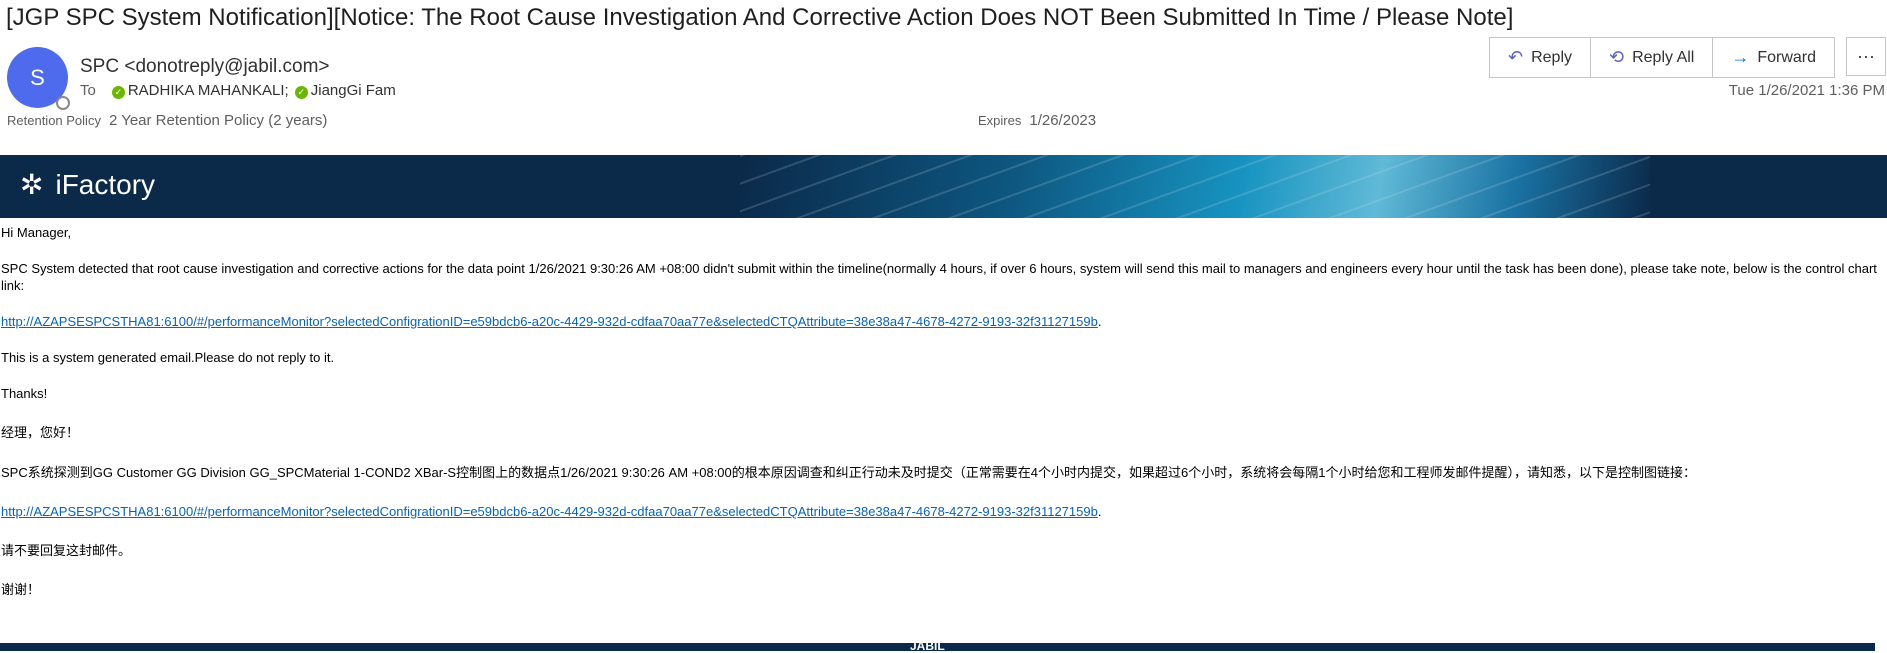  I want to click on sender-avatar: S, so click(38, 78).